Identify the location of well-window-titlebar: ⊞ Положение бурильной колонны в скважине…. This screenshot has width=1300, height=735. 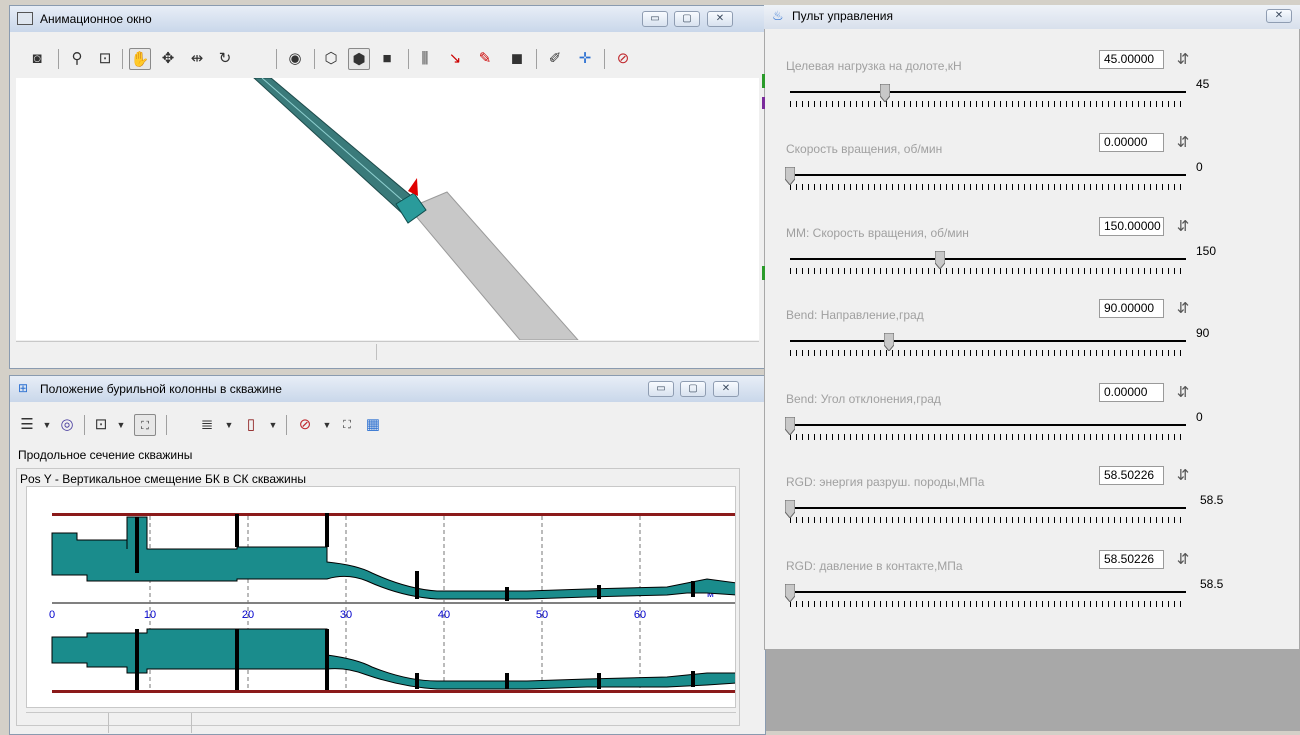
(387, 389).